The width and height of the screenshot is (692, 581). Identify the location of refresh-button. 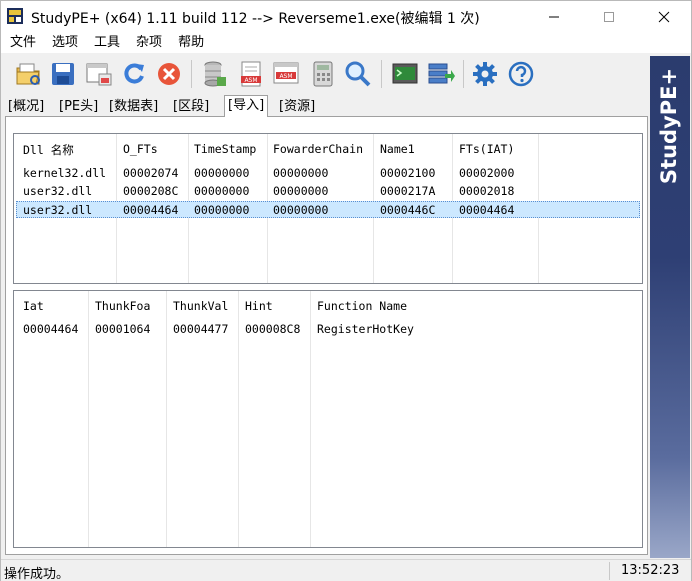
(134, 74).